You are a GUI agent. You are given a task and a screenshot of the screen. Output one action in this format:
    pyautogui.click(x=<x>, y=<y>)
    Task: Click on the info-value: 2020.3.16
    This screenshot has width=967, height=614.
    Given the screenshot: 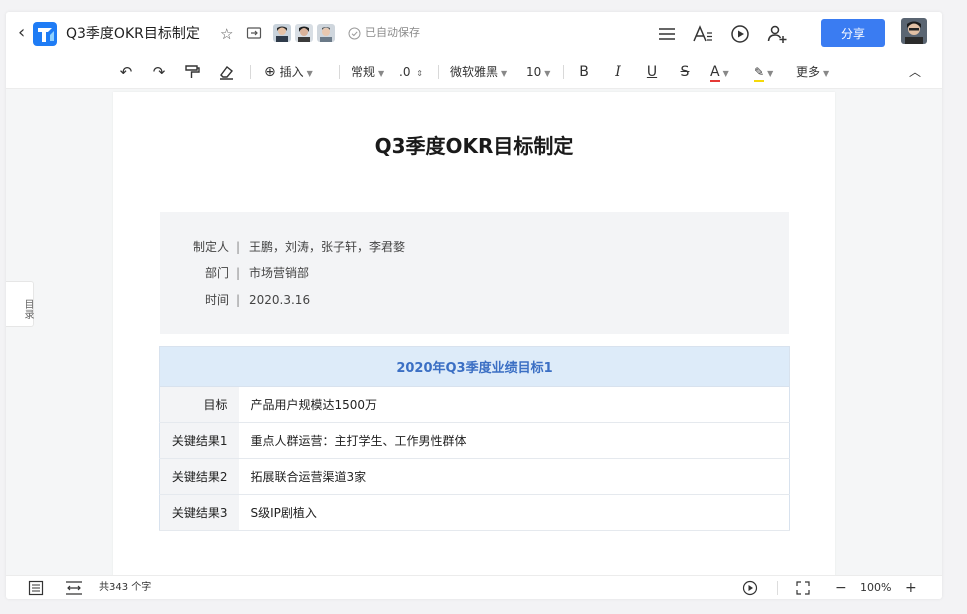 What is the action you would take?
    pyautogui.click(x=280, y=300)
    